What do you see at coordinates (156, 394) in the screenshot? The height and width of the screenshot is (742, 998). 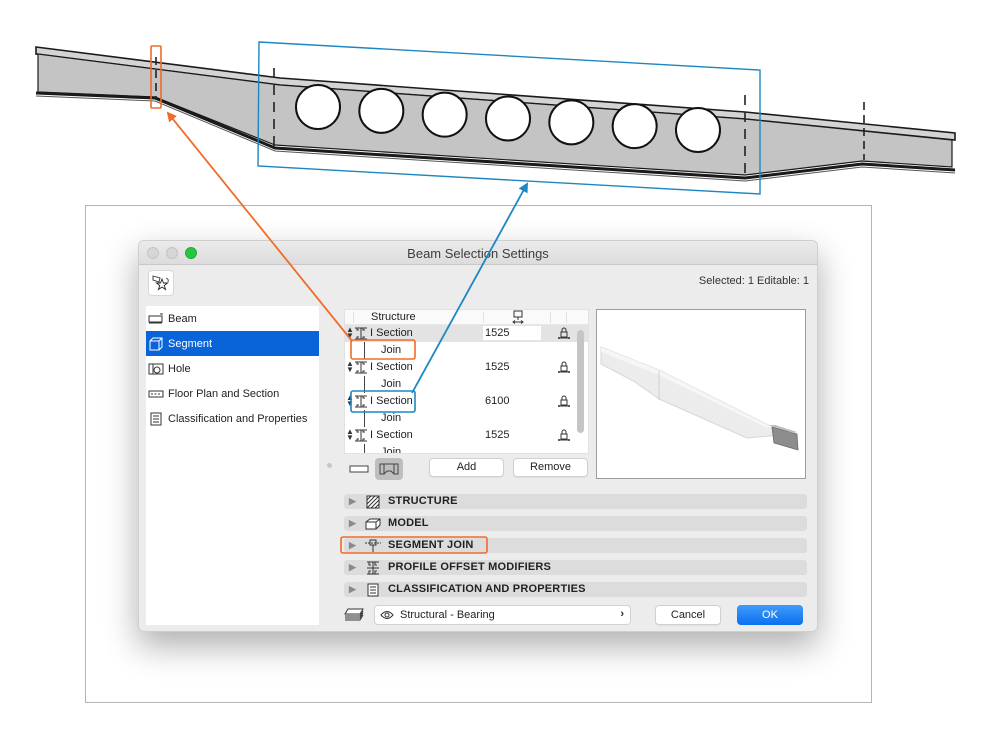 I see `floor-plan-icon` at bounding box center [156, 394].